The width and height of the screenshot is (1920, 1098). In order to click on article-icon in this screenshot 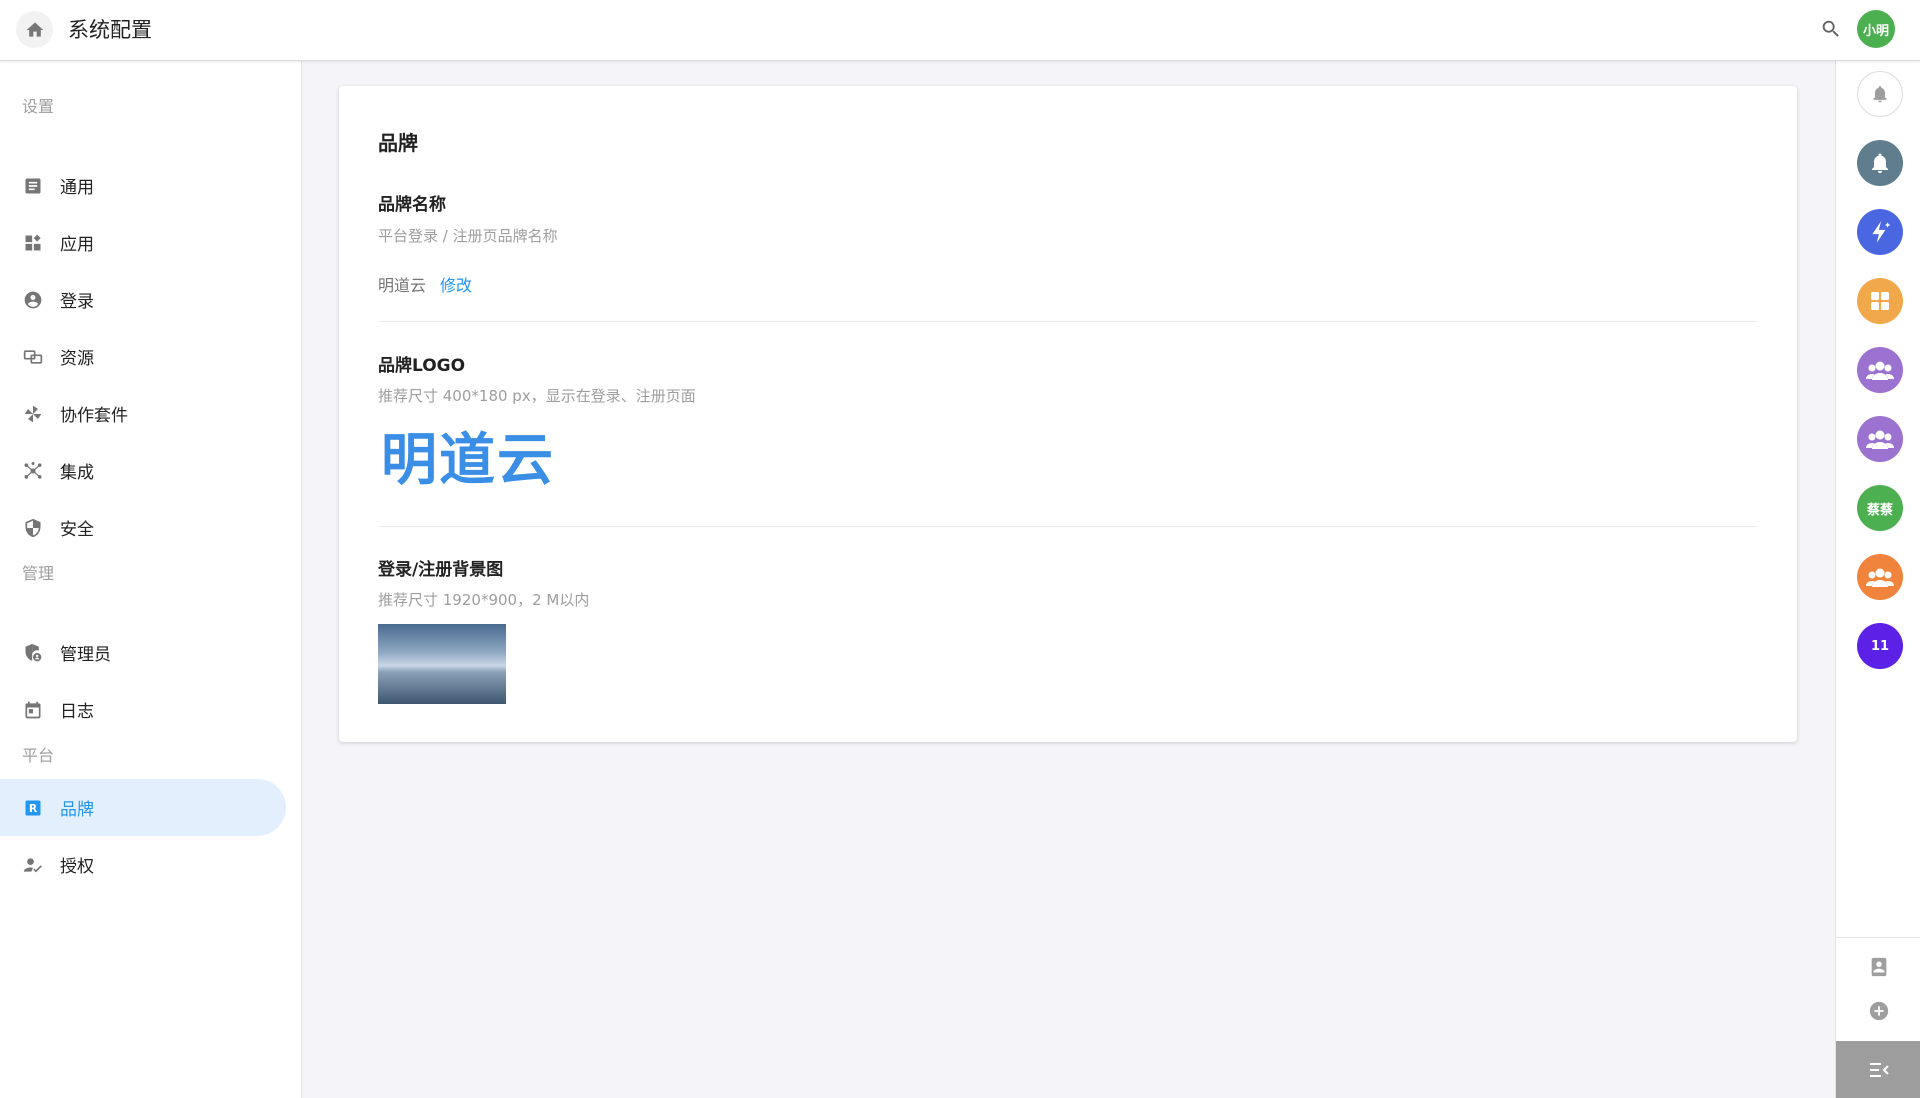, I will do `click(33, 186)`.